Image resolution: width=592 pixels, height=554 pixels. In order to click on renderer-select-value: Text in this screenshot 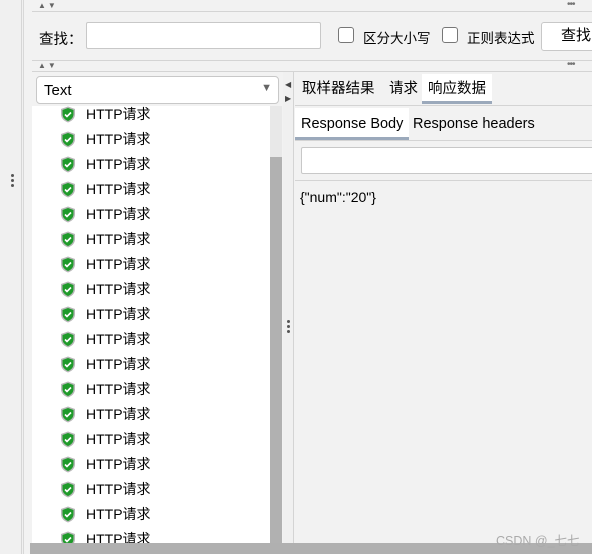, I will do `click(58, 90)`.